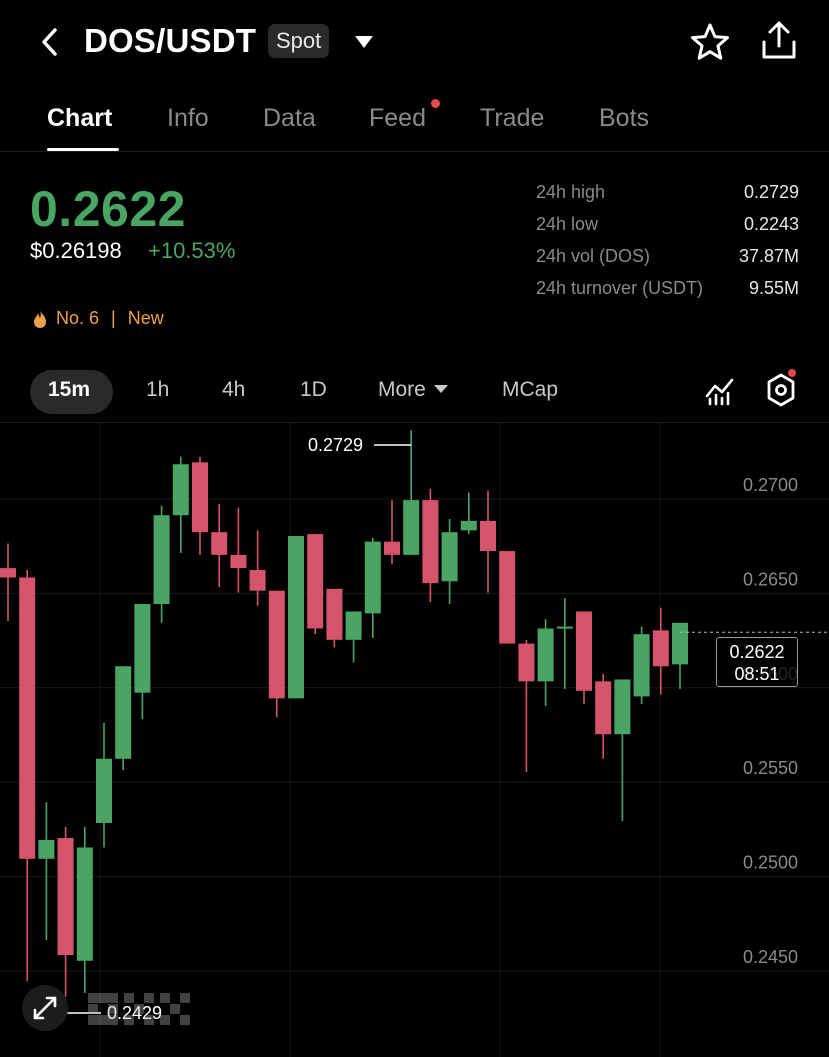 This screenshot has height=1057, width=829. I want to click on top-bar: DOS/USDT Spot, so click(414, 42).